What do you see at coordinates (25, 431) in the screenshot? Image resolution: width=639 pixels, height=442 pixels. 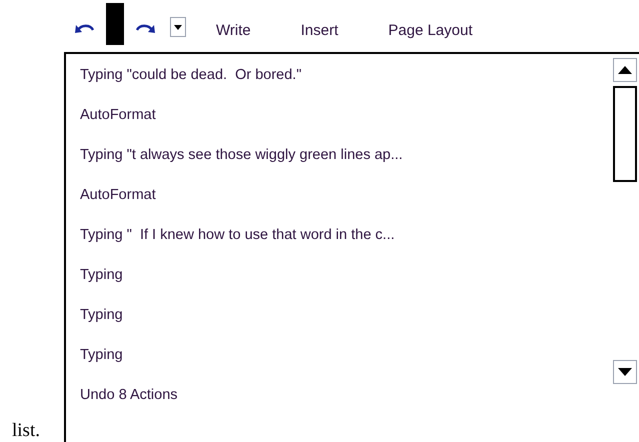 I see `document-text: list.` at bounding box center [25, 431].